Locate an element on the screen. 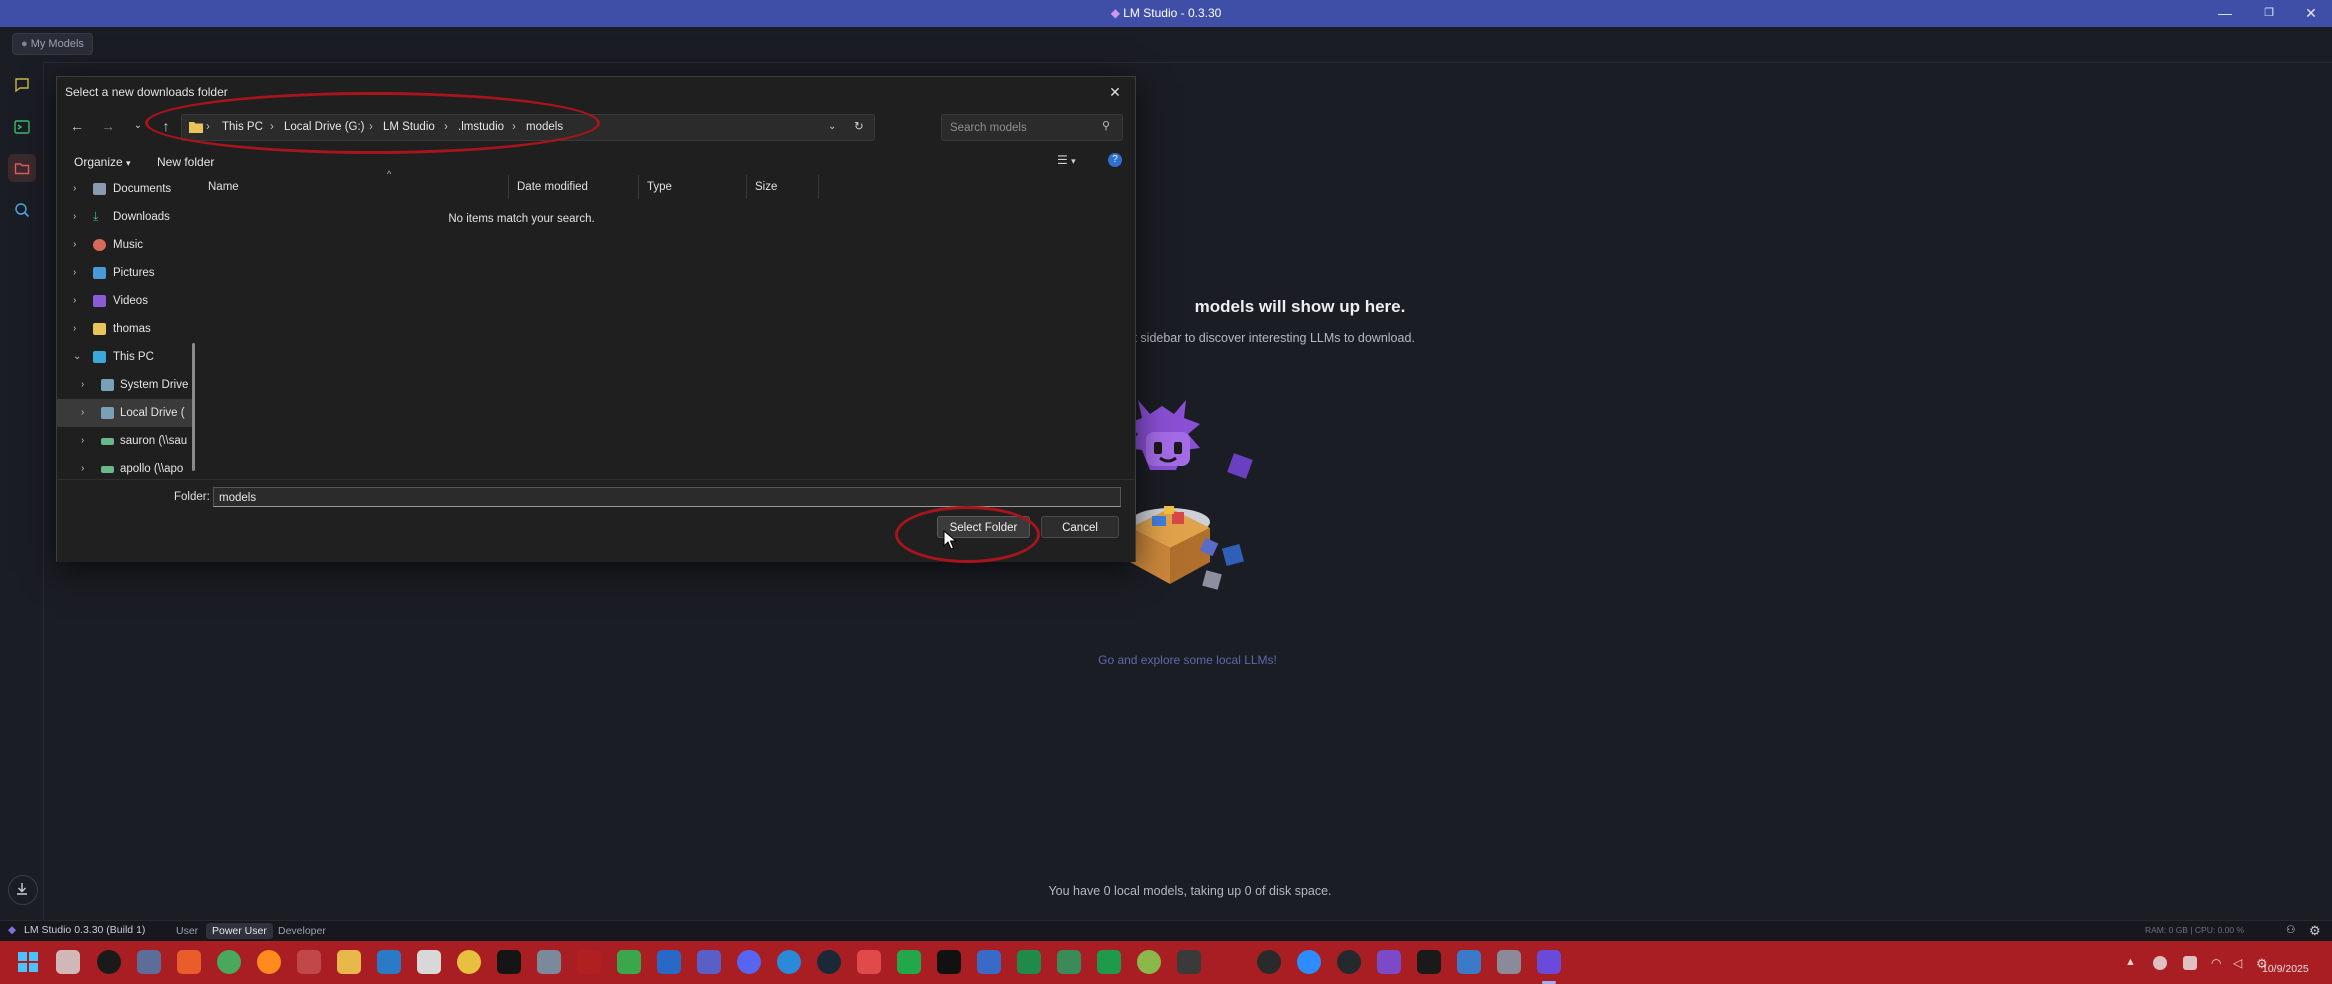 The width and height of the screenshot is (2332, 984). column-header-name: Name is located at coordinates (354, 187).